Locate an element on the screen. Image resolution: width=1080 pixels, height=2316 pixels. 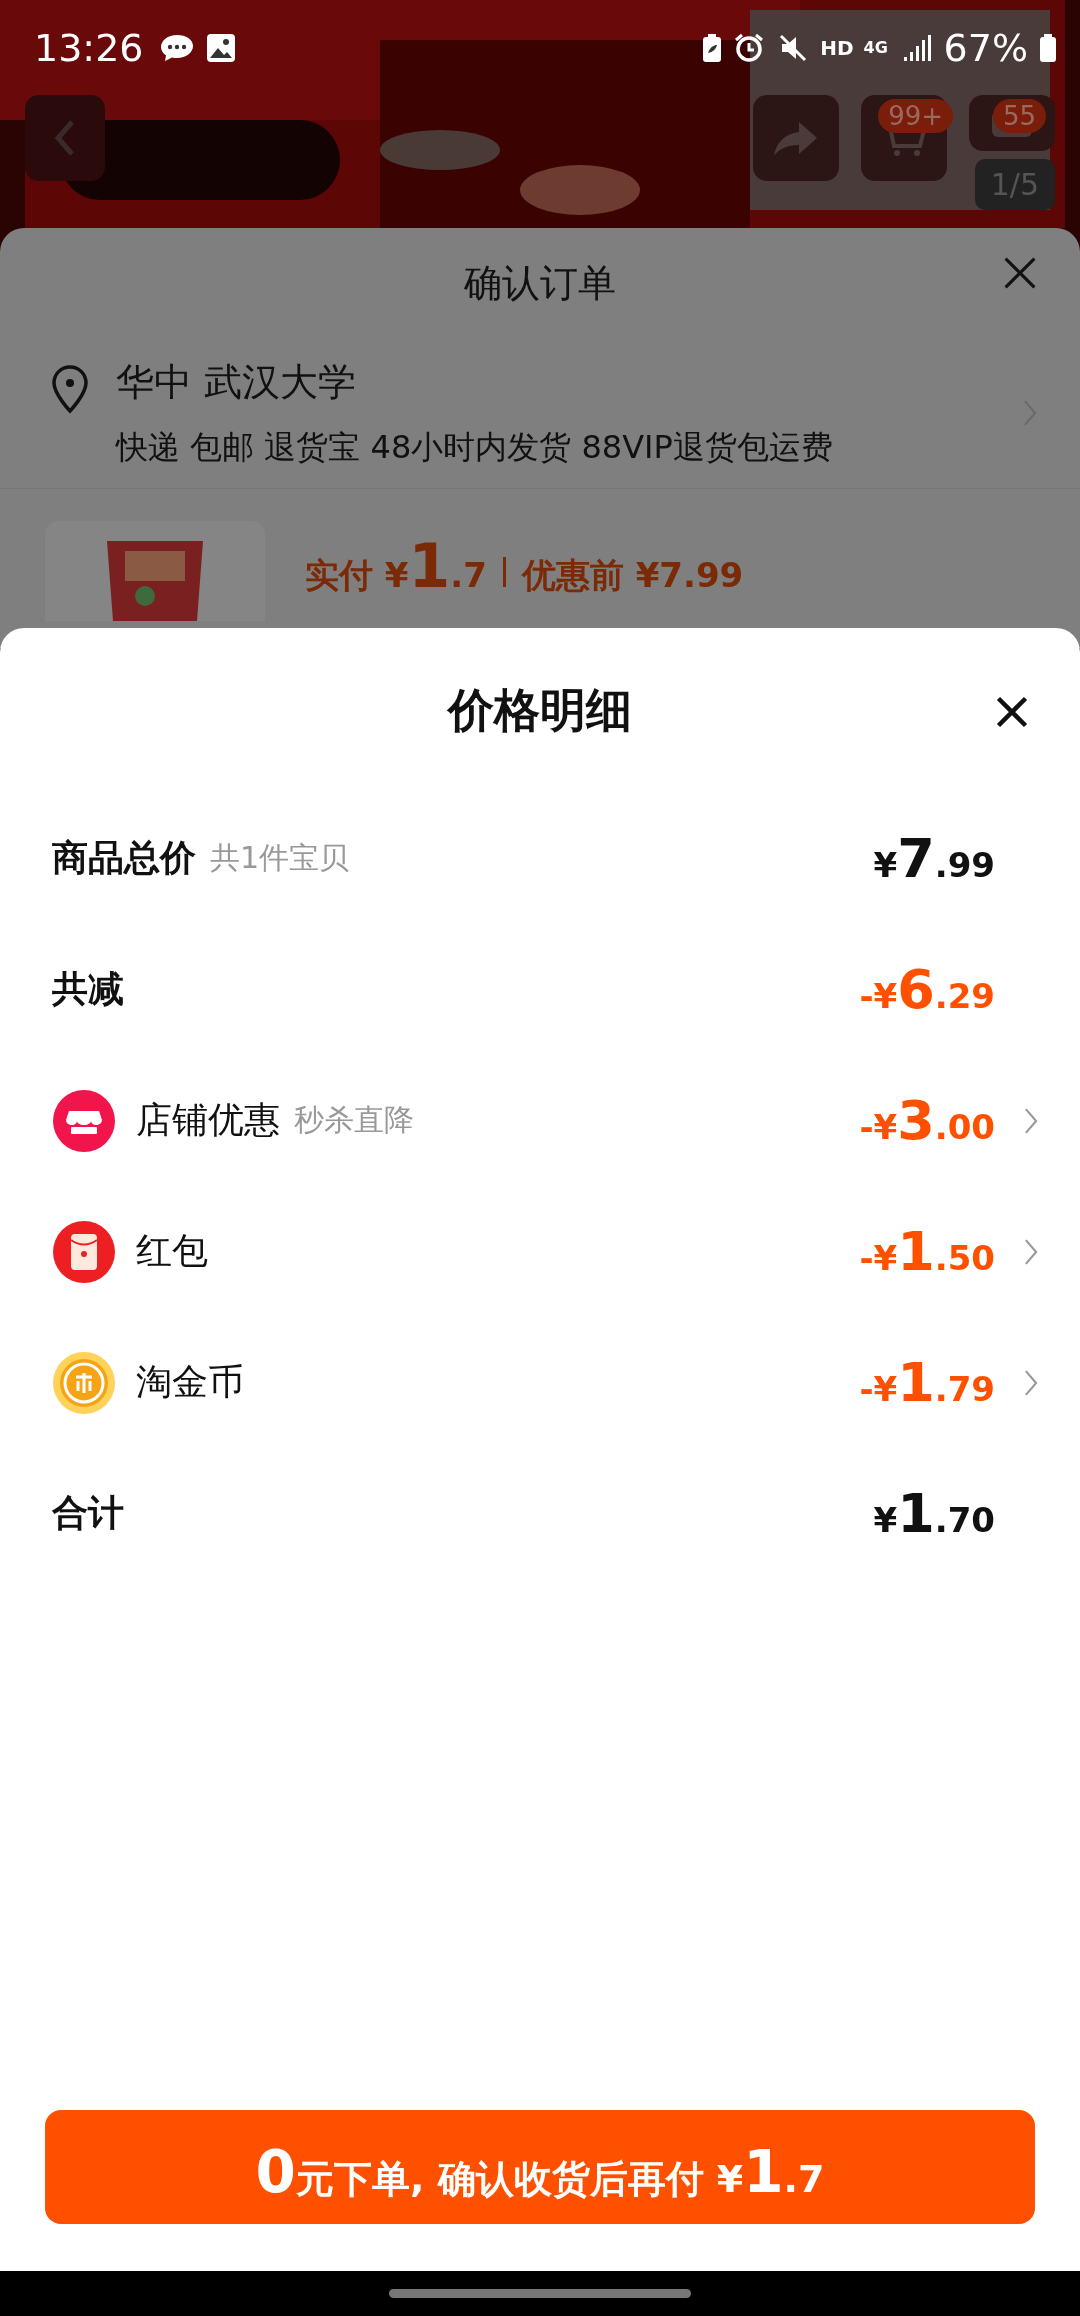
row-label: 店铺优惠 is located at coordinates (208, 1120).